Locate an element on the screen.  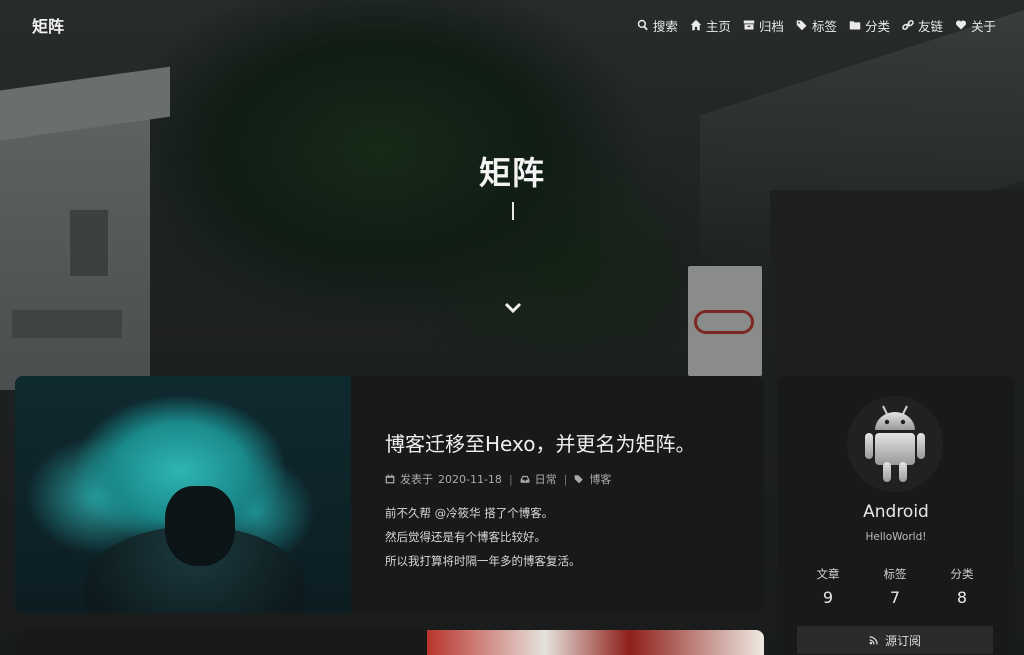
post-card-next is located at coordinates (389, 642).